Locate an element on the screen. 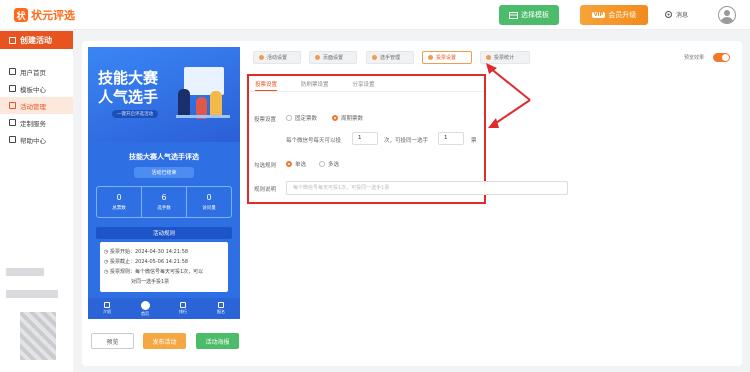 This screenshot has width=750, height=372. subtab-vote-settings: 投票设置 is located at coordinates (266, 85).